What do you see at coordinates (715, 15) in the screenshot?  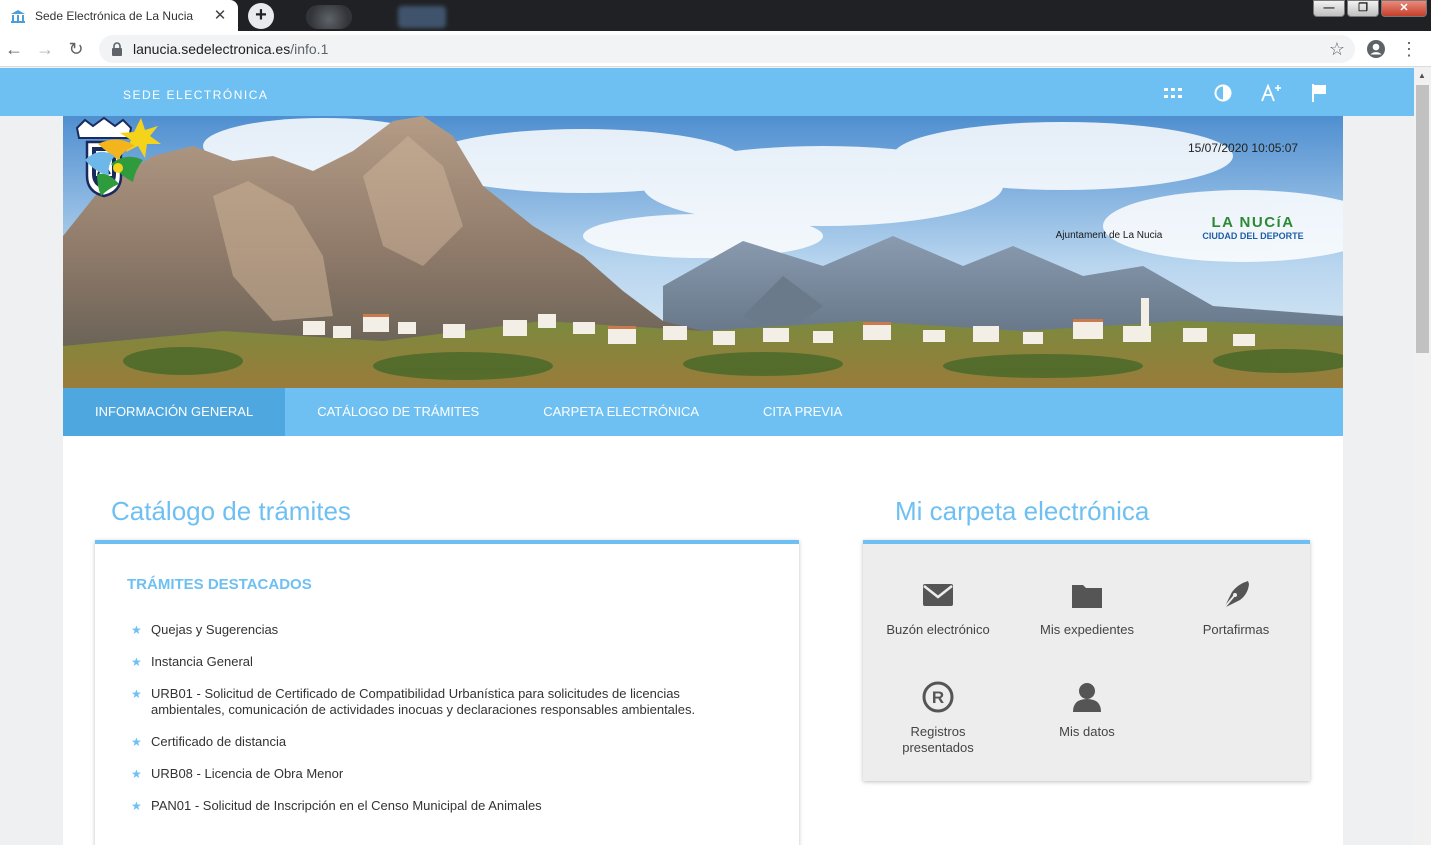 I see `browser-tabstrip: Sede Electrónica de La Nucia ✕ + — ❐ ✕` at bounding box center [715, 15].